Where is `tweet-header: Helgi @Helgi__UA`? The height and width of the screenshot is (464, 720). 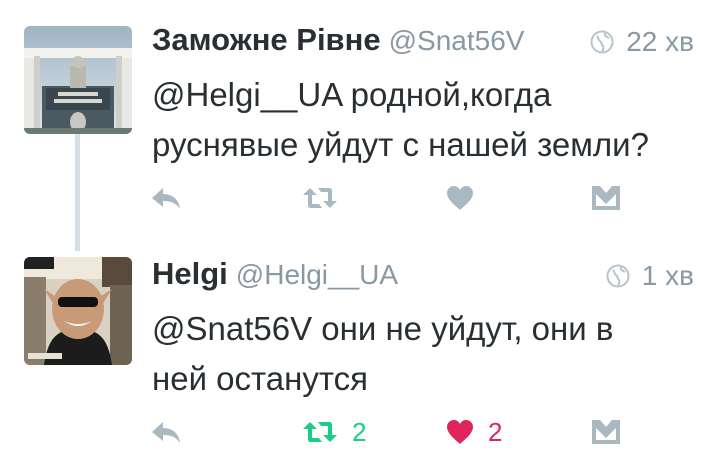 tweet-header: Helgi @Helgi__UA is located at coordinates (275, 276).